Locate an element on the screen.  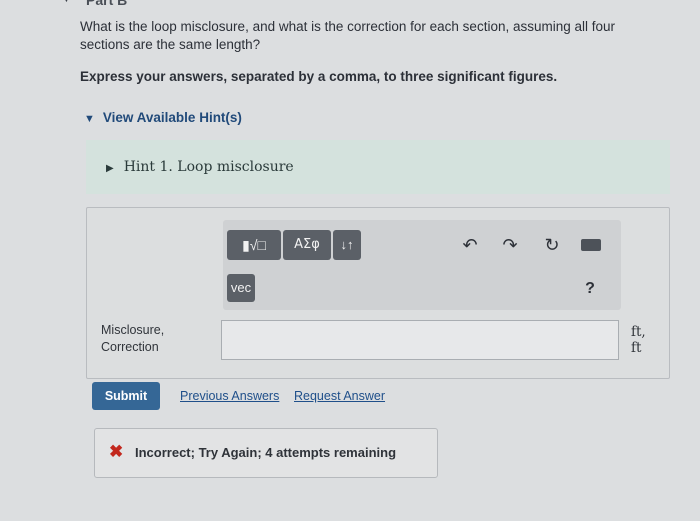
vector-button: vec is located at coordinates (241, 288).